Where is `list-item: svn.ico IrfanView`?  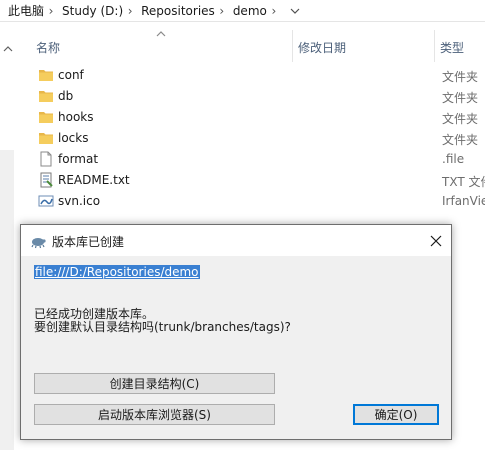
list-item: svn.ico IrfanView is located at coordinates (260, 201).